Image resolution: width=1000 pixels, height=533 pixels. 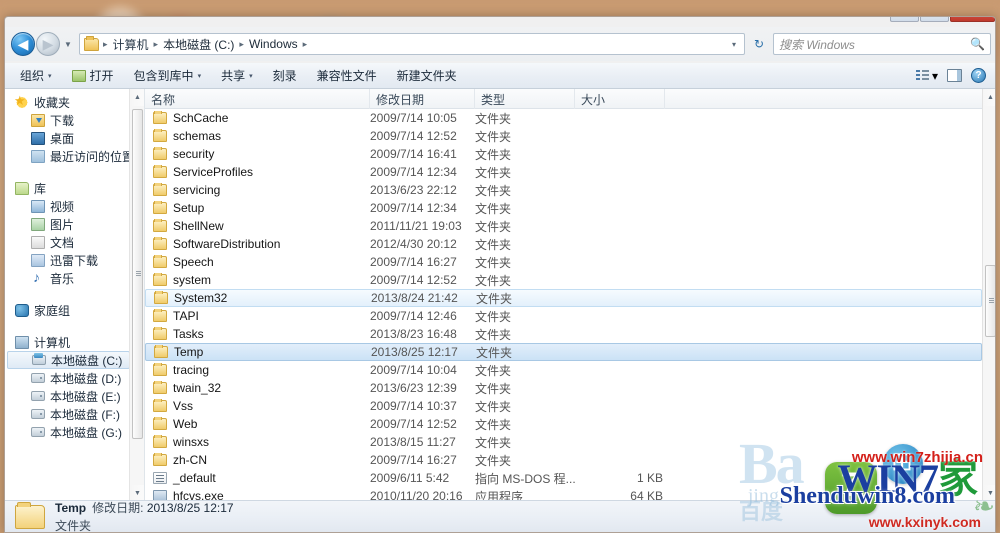 I want to click on organize-button: 组织 ▾, so click(x=36, y=76).